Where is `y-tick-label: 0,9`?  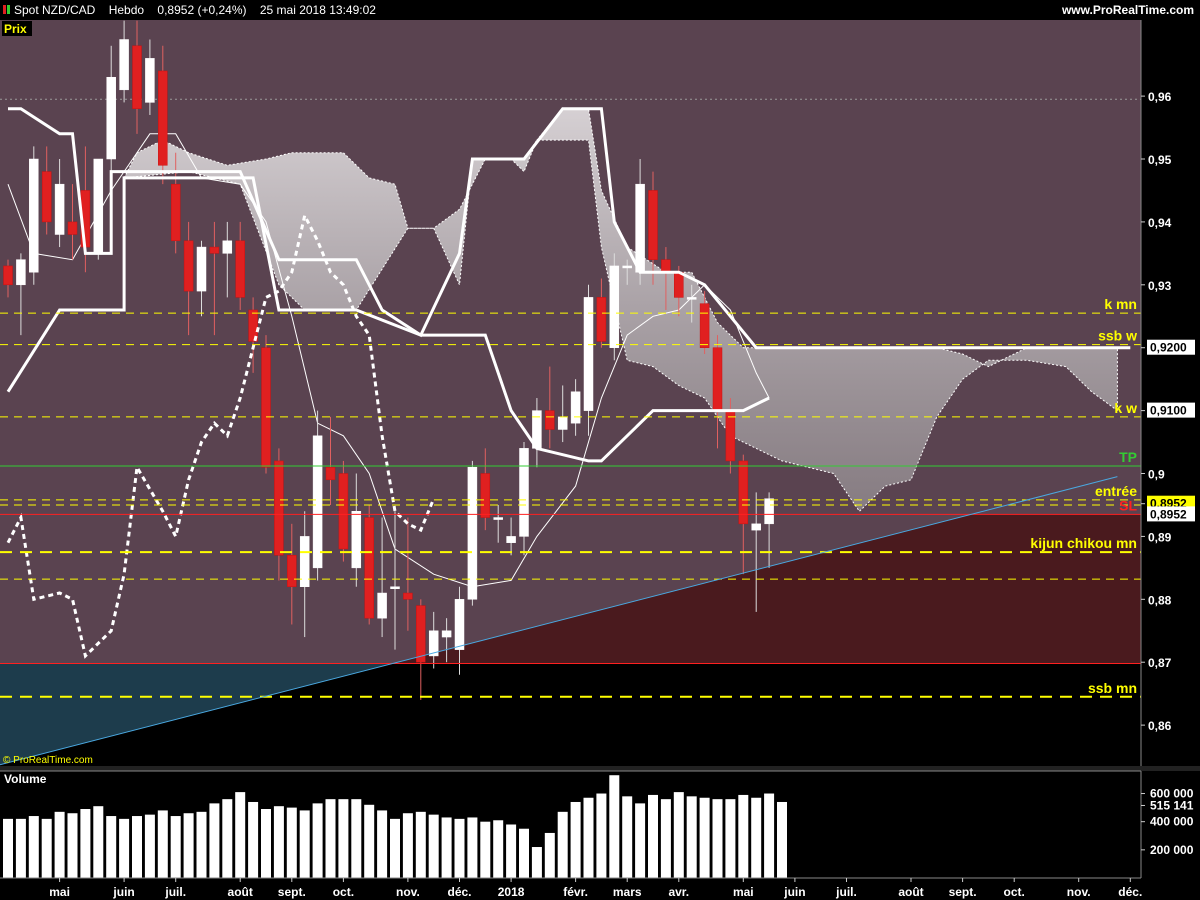
y-tick-label: 0,9 is located at coordinates (1156, 475).